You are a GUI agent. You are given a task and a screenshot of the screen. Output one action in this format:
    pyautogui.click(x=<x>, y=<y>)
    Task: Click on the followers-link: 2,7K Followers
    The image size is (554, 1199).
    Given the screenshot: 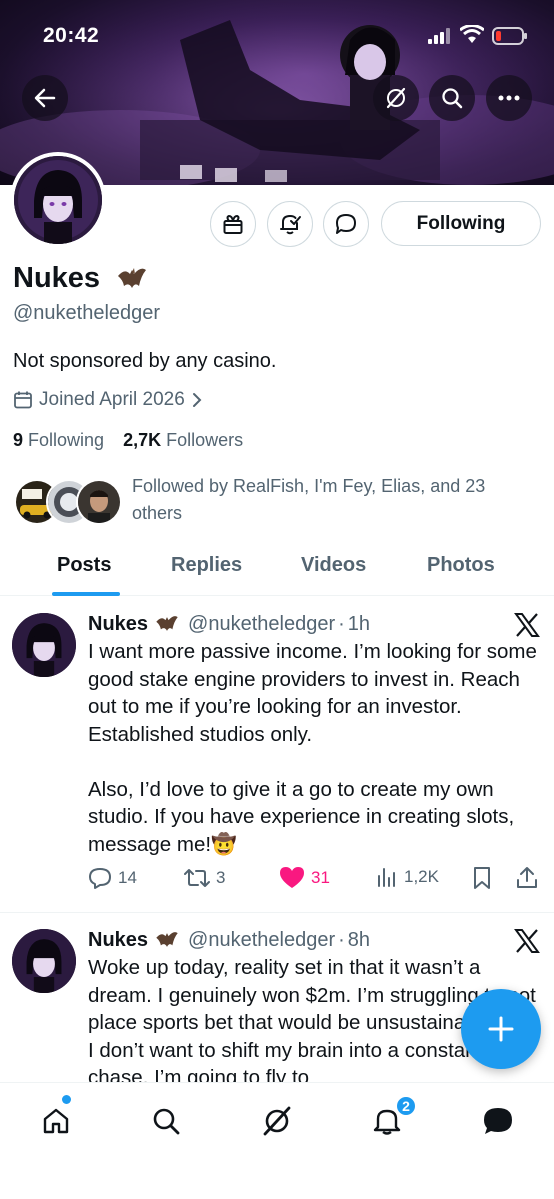 What is the action you would take?
    pyautogui.click(x=183, y=440)
    